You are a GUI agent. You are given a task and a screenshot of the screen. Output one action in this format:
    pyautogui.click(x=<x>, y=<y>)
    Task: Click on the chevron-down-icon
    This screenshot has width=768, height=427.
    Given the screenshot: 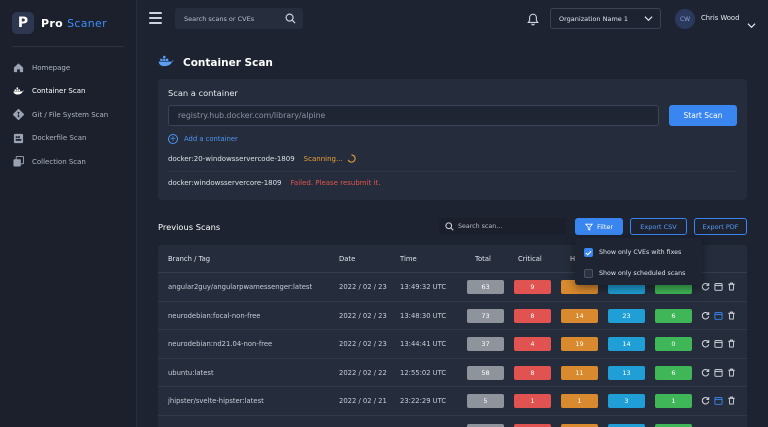 What is the action you would take?
    pyautogui.click(x=751, y=23)
    